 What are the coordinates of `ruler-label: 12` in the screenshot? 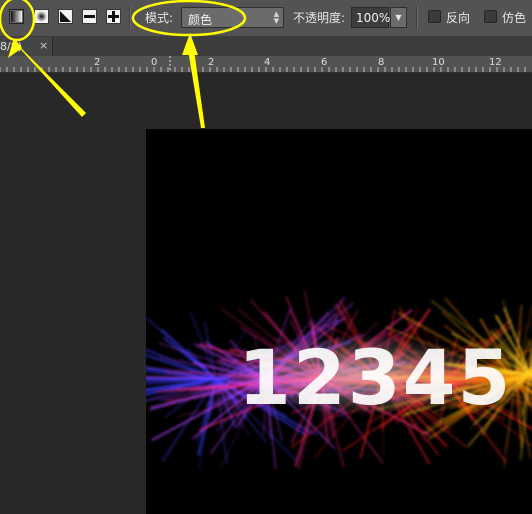 It's located at (495, 62).